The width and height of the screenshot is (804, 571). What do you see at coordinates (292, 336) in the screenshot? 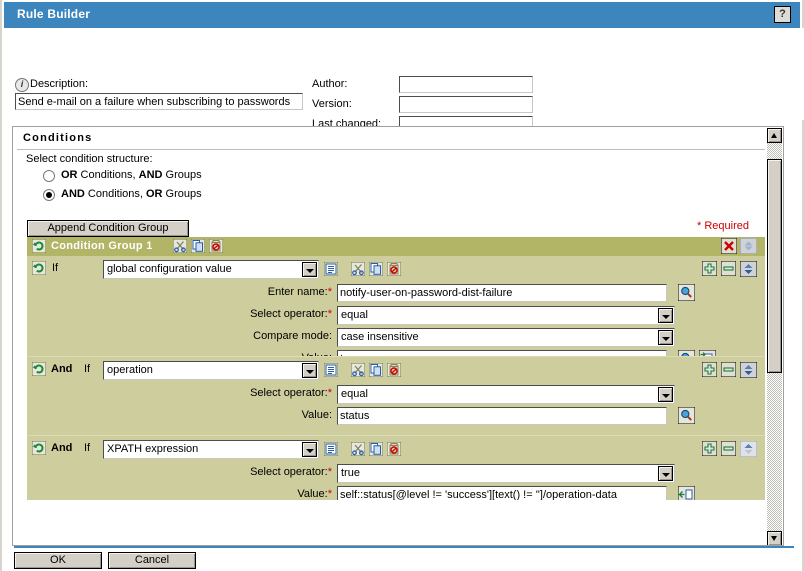
I see `field-label-compare-mode: Compare mode:` at bounding box center [292, 336].